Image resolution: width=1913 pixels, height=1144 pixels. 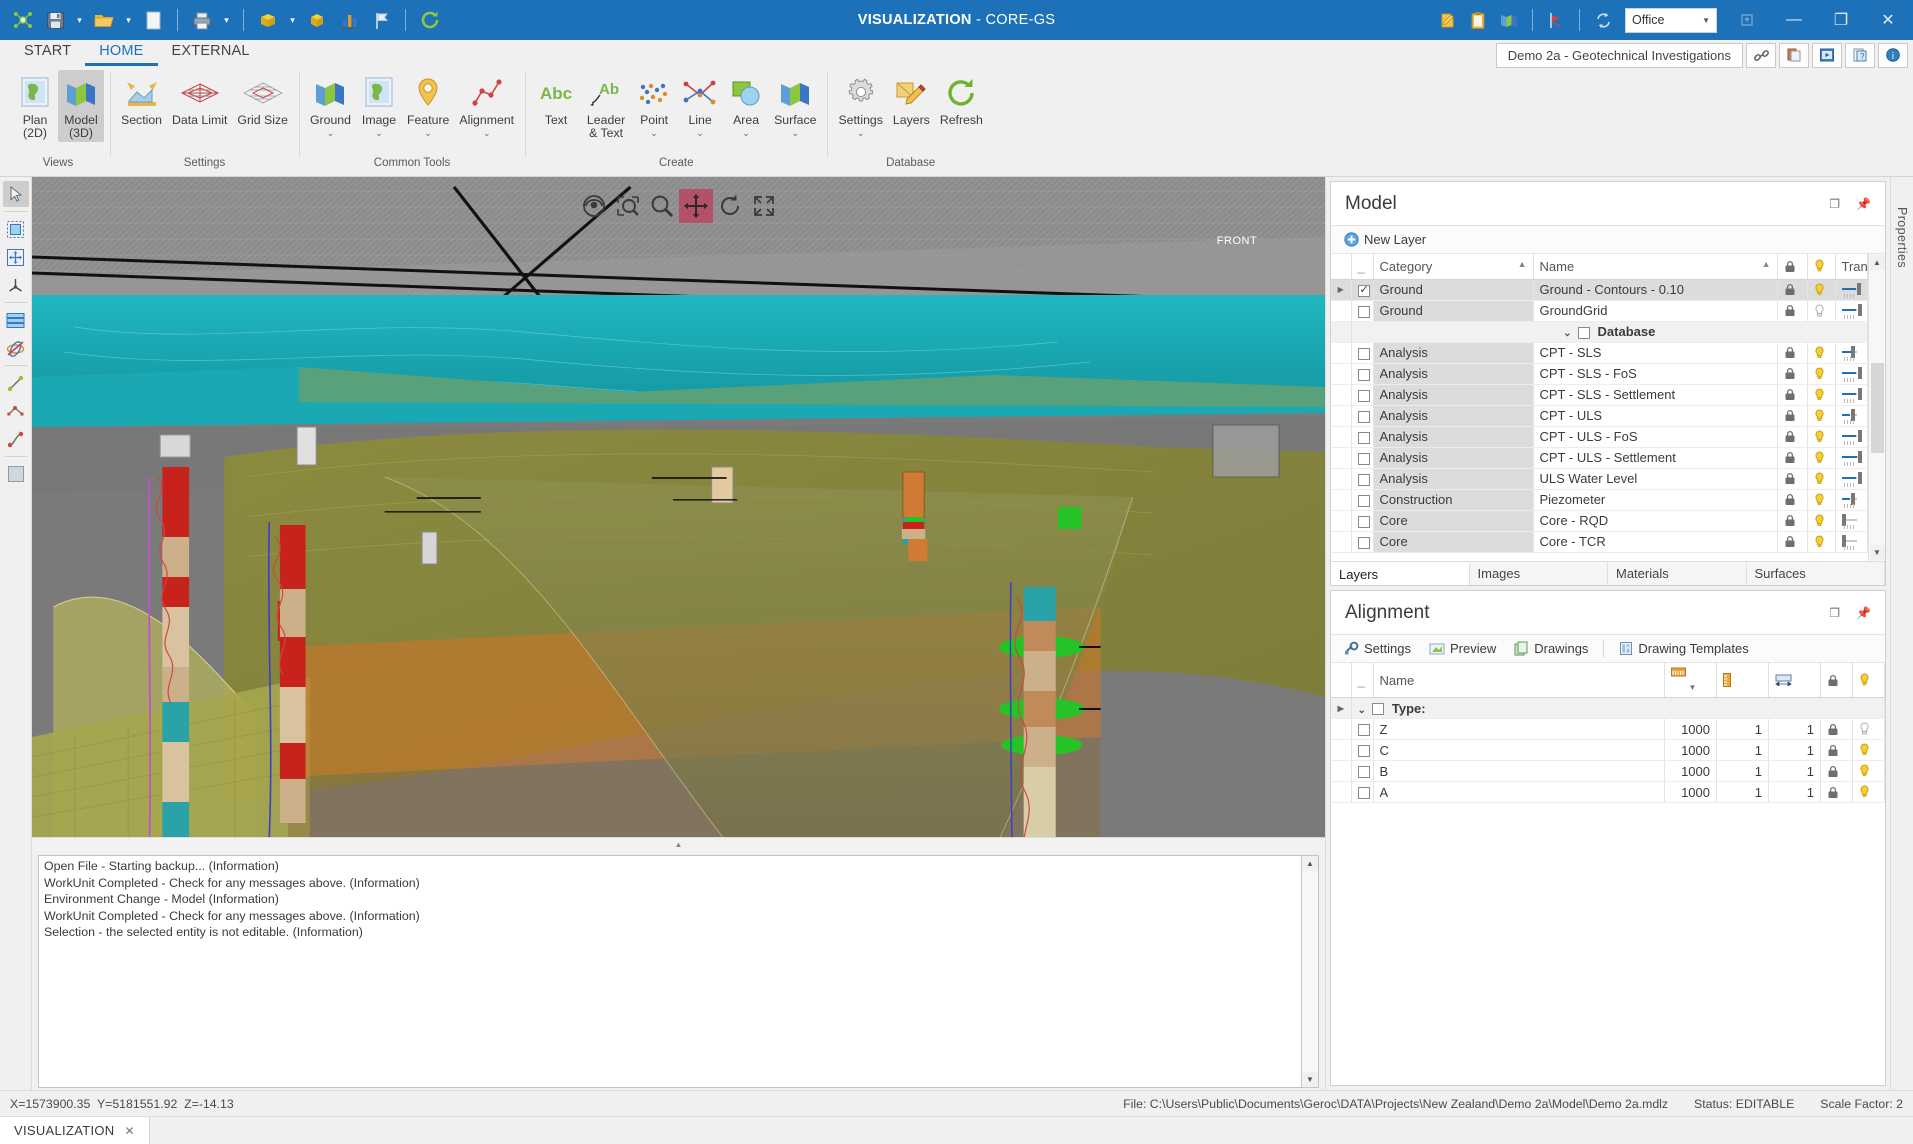 What do you see at coordinates (1655, 353) in the screenshot?
I see `cell-name: CPT - SLS` at bounding box center [1655, 353].